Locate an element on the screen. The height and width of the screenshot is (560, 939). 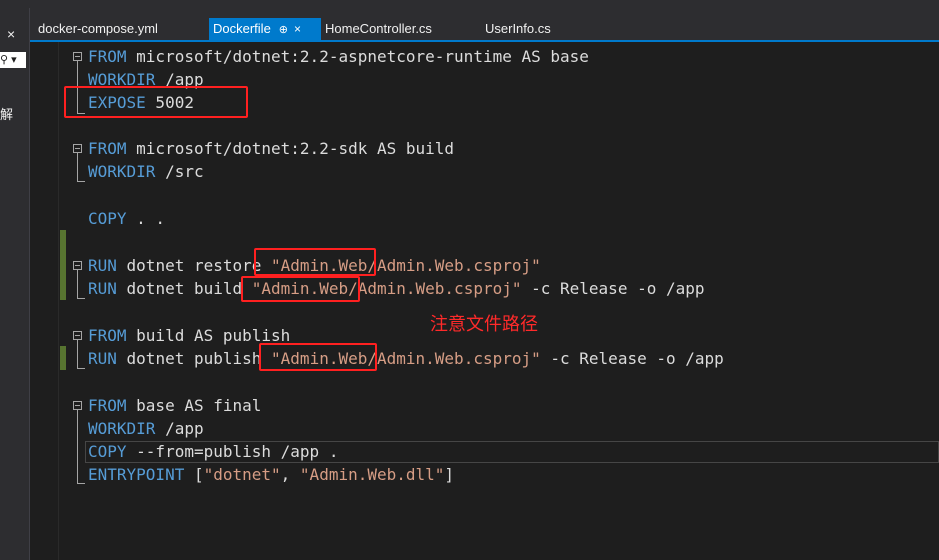
code-text: . . is located at coordinates (146, 218).